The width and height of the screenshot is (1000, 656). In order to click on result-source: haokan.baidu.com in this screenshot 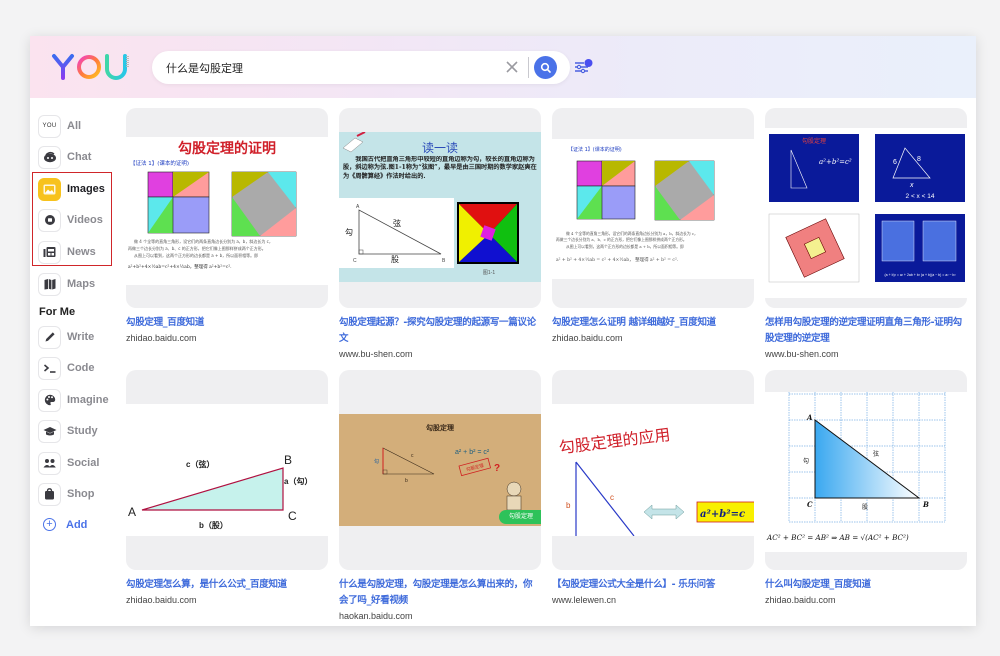, I will do `click(376, 616)`.